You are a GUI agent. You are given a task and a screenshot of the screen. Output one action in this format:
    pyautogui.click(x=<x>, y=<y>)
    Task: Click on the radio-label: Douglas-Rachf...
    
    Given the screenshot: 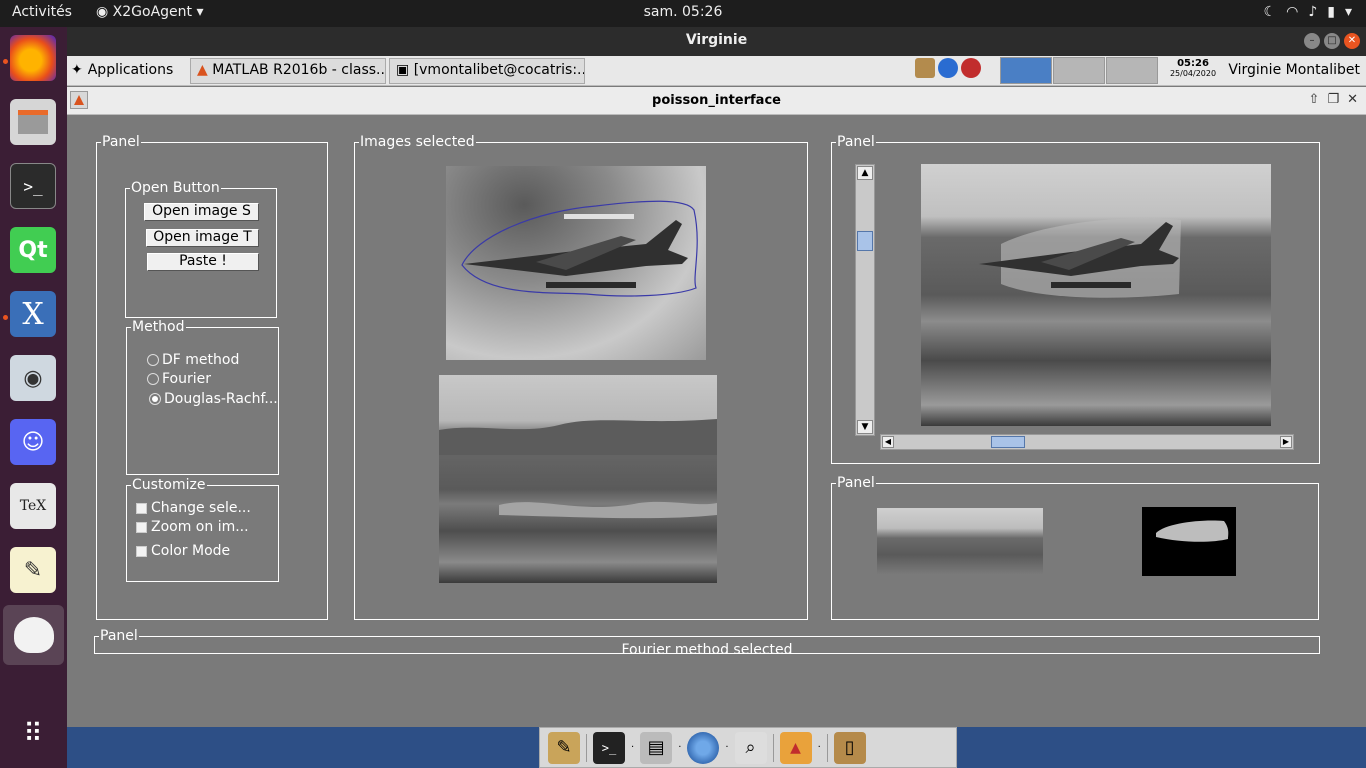 What is the action you would take?
    pyautogui.click(x=221, y=399)
    